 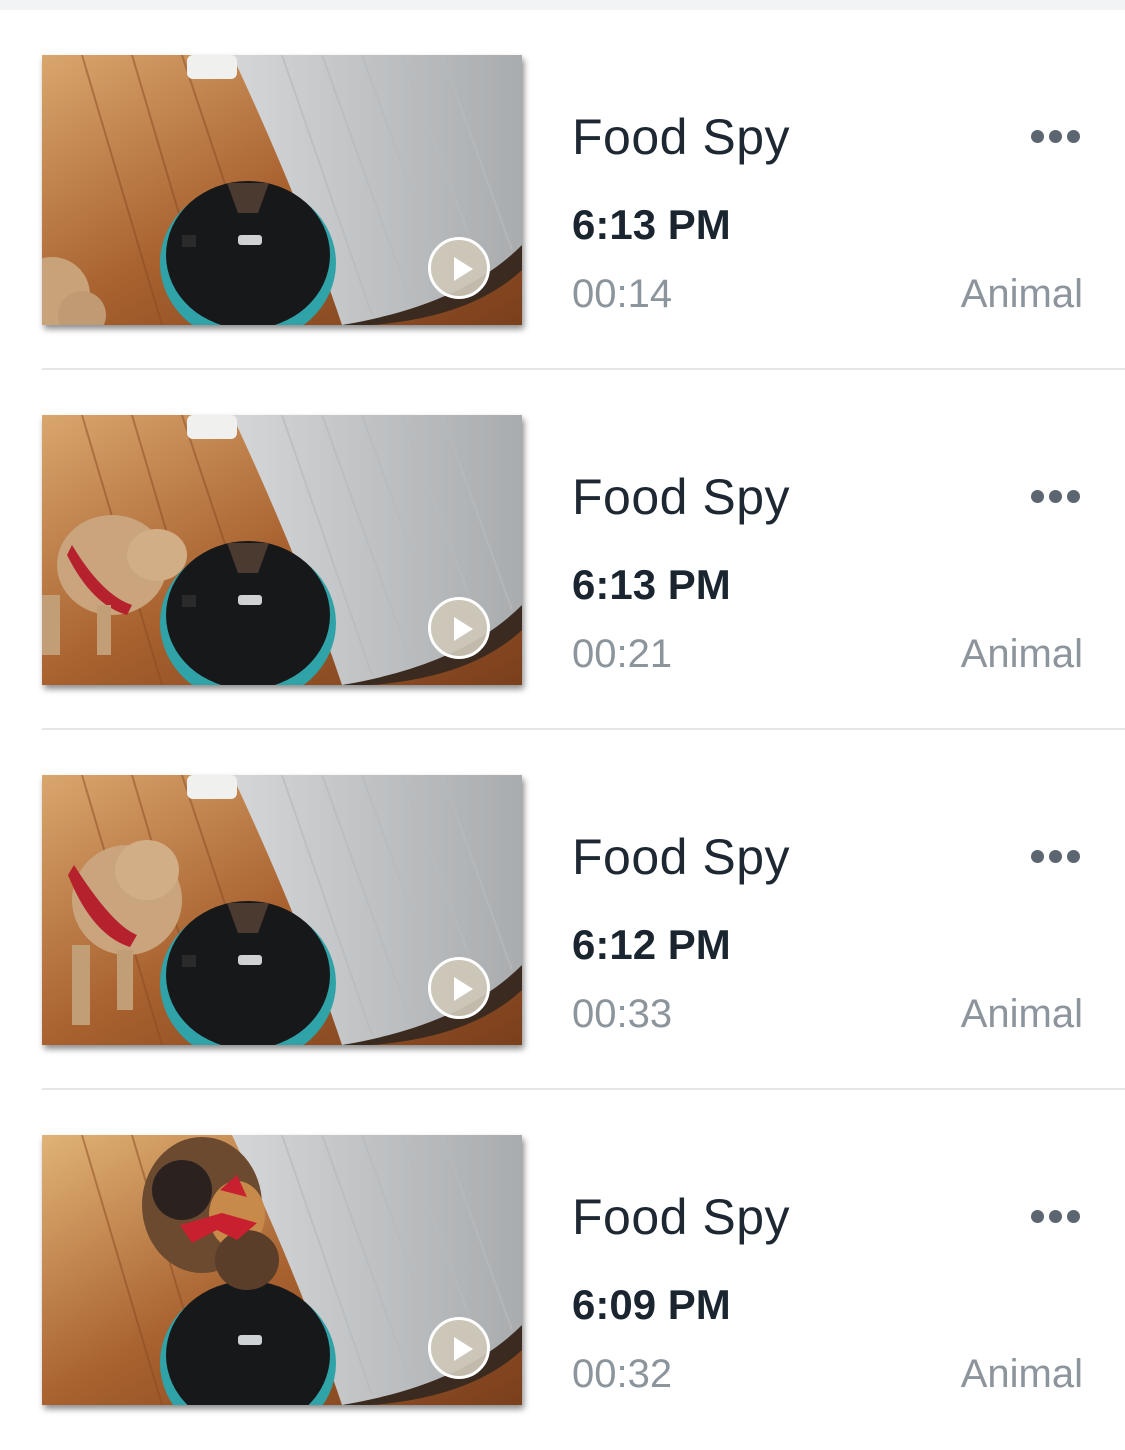 What do you see at coordinates (622, 1374) in the screenshot?
I see `recording-duration: 00:32` at bounding box center [622, 1374].